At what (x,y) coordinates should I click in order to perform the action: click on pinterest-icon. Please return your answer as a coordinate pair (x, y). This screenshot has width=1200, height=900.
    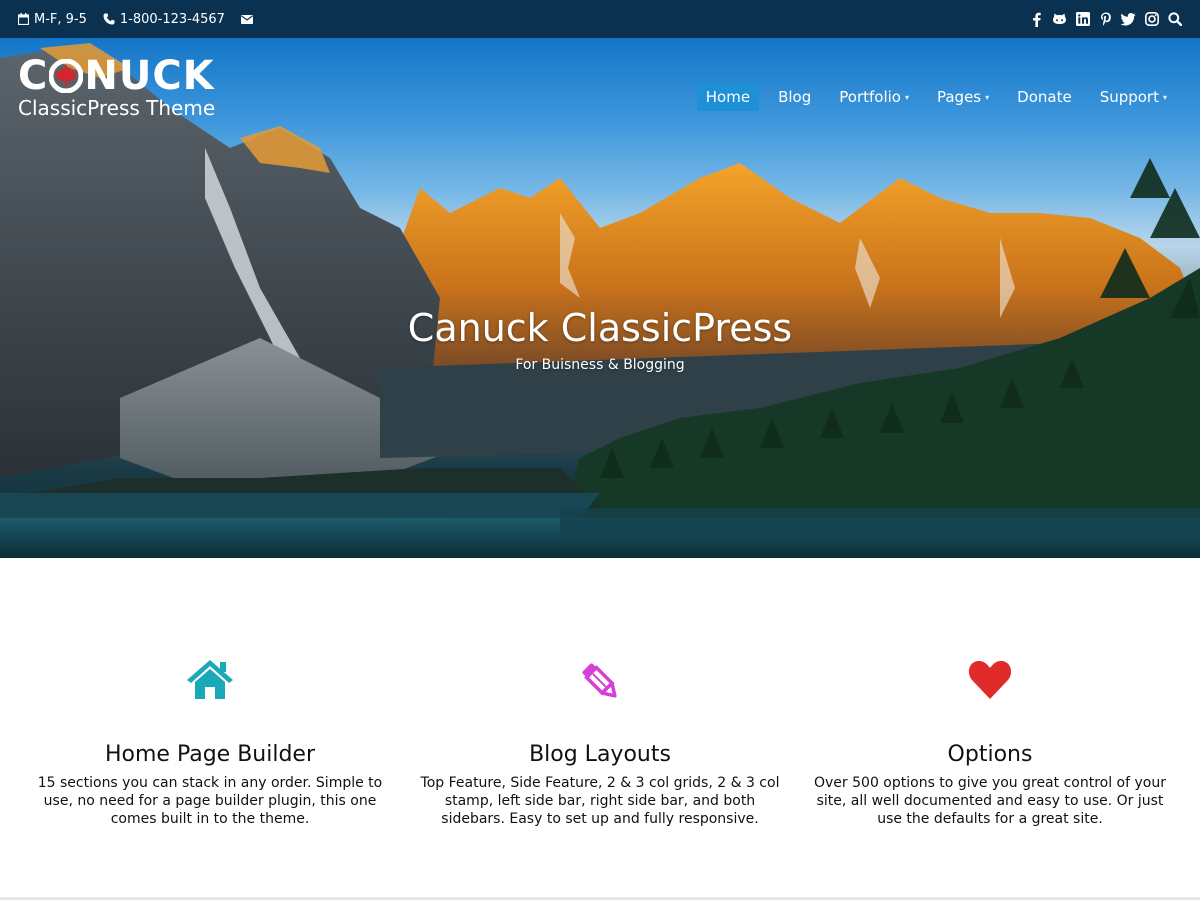
    Looking at the image, I should click on (1105, 19).